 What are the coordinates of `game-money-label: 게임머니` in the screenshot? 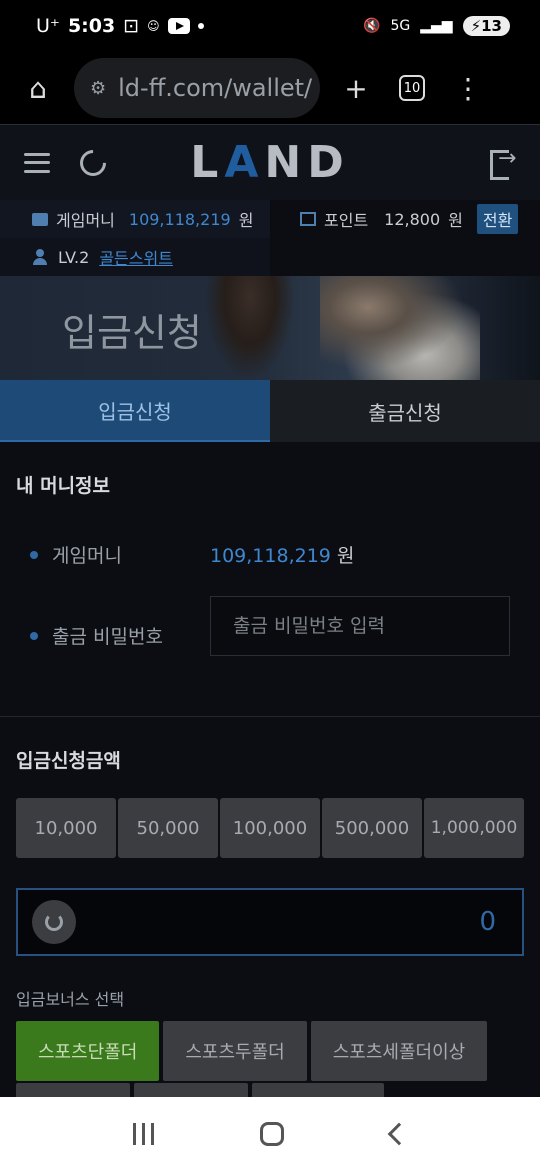 It's located at (85, 220).